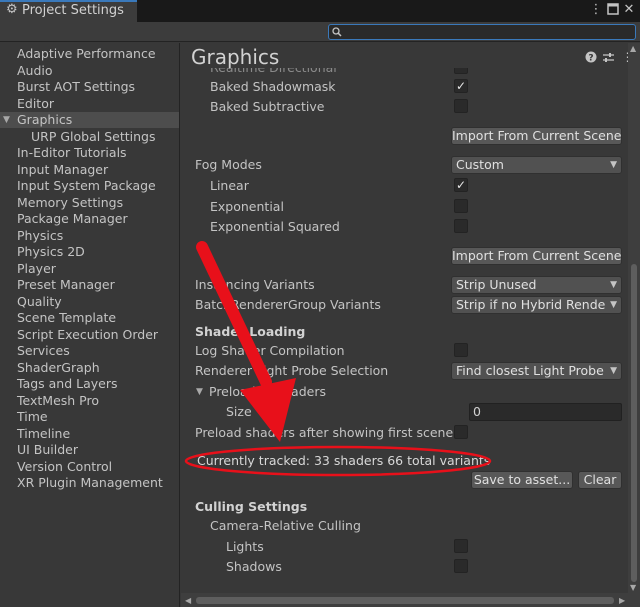 This screenshot has height=607, width=640. What do you see at coordinates (273, 86) in the screenshot?
I see `baked-shadowmask-label: Baked Shadowmask` at bounding box center [273, 86].